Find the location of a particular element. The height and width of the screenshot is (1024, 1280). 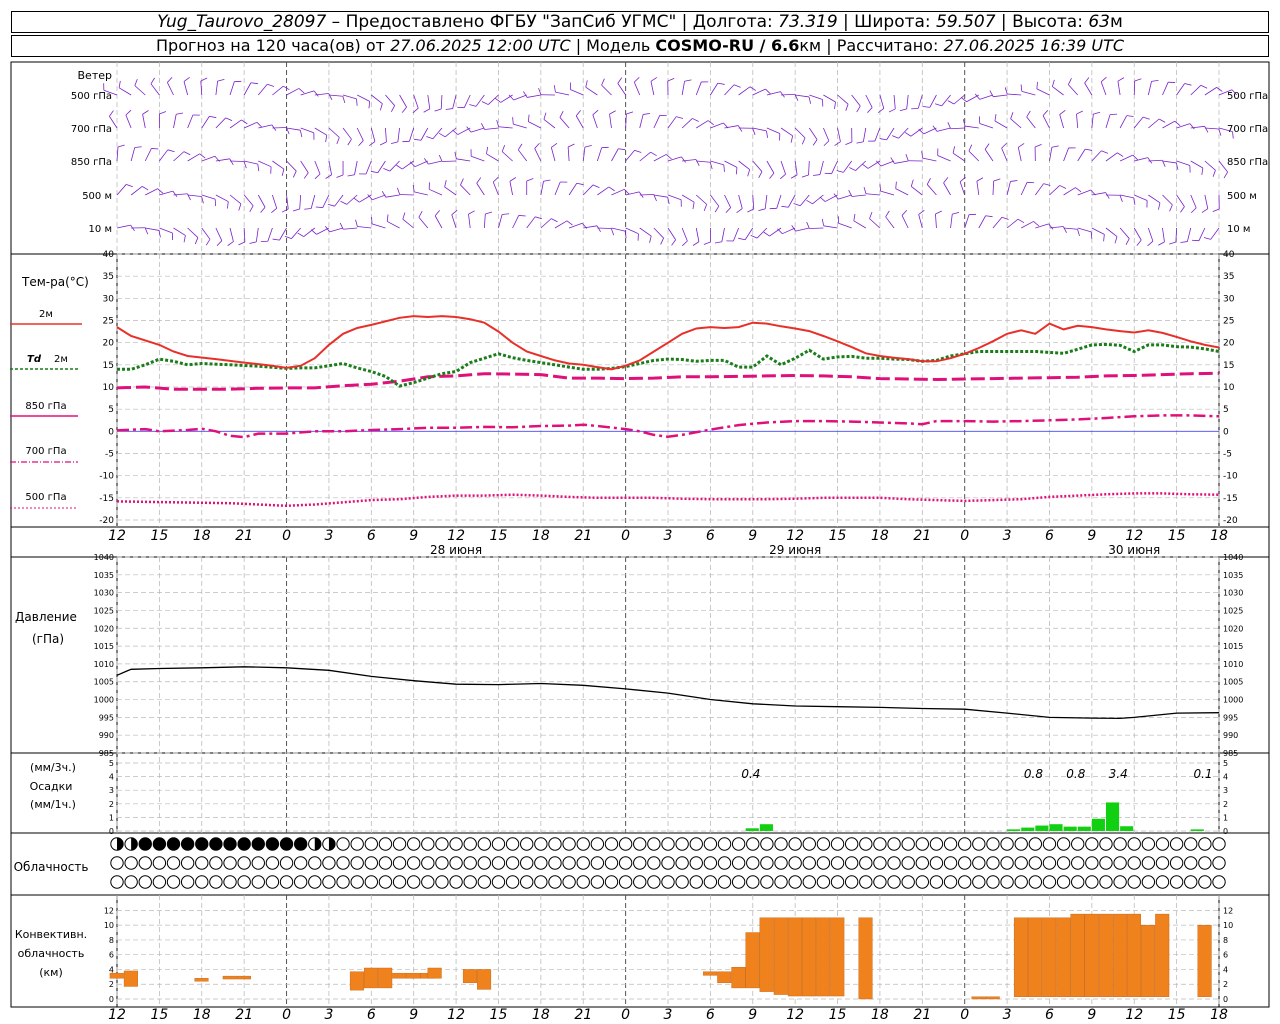

conv-title-1: Конвективн. is located at coordinates (51, 934).